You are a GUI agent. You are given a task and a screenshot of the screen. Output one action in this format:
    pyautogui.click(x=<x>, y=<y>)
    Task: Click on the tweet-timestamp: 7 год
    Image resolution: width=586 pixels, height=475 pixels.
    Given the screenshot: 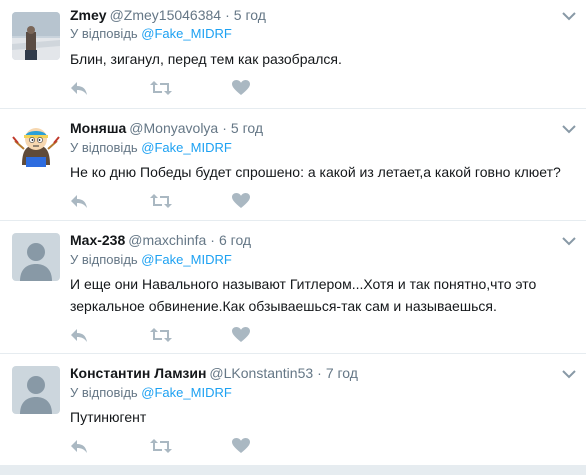 What is the action you would take?
    pyautogui.click(x=342, y=373)
    